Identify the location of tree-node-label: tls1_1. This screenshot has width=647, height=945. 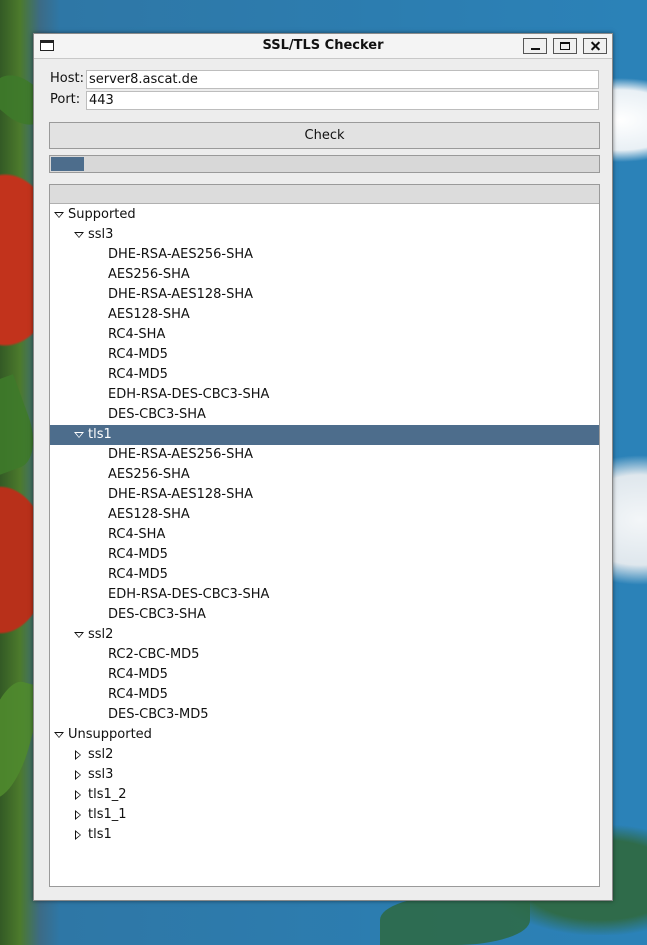
(107, 814).